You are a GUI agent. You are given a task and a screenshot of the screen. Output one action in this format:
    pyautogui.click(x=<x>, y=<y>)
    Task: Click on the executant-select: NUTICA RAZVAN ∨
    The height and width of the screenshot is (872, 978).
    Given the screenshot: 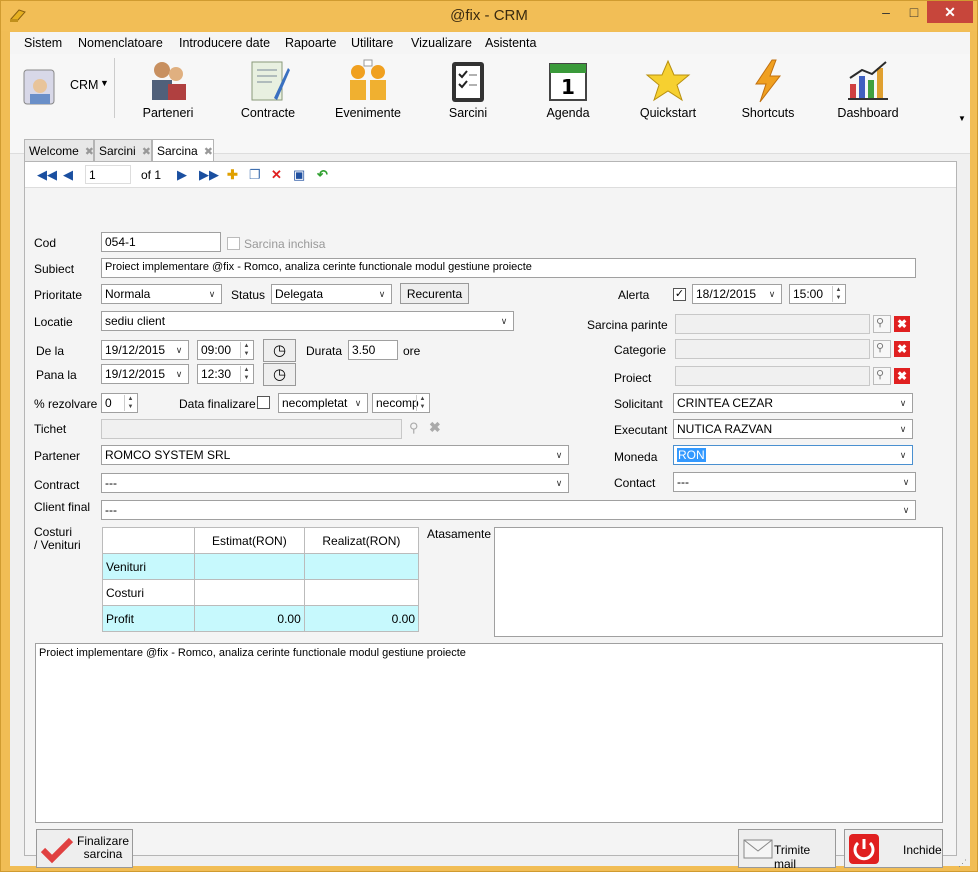 What is the action you would take?
    pyautogui.click(x=793, y=429)
    